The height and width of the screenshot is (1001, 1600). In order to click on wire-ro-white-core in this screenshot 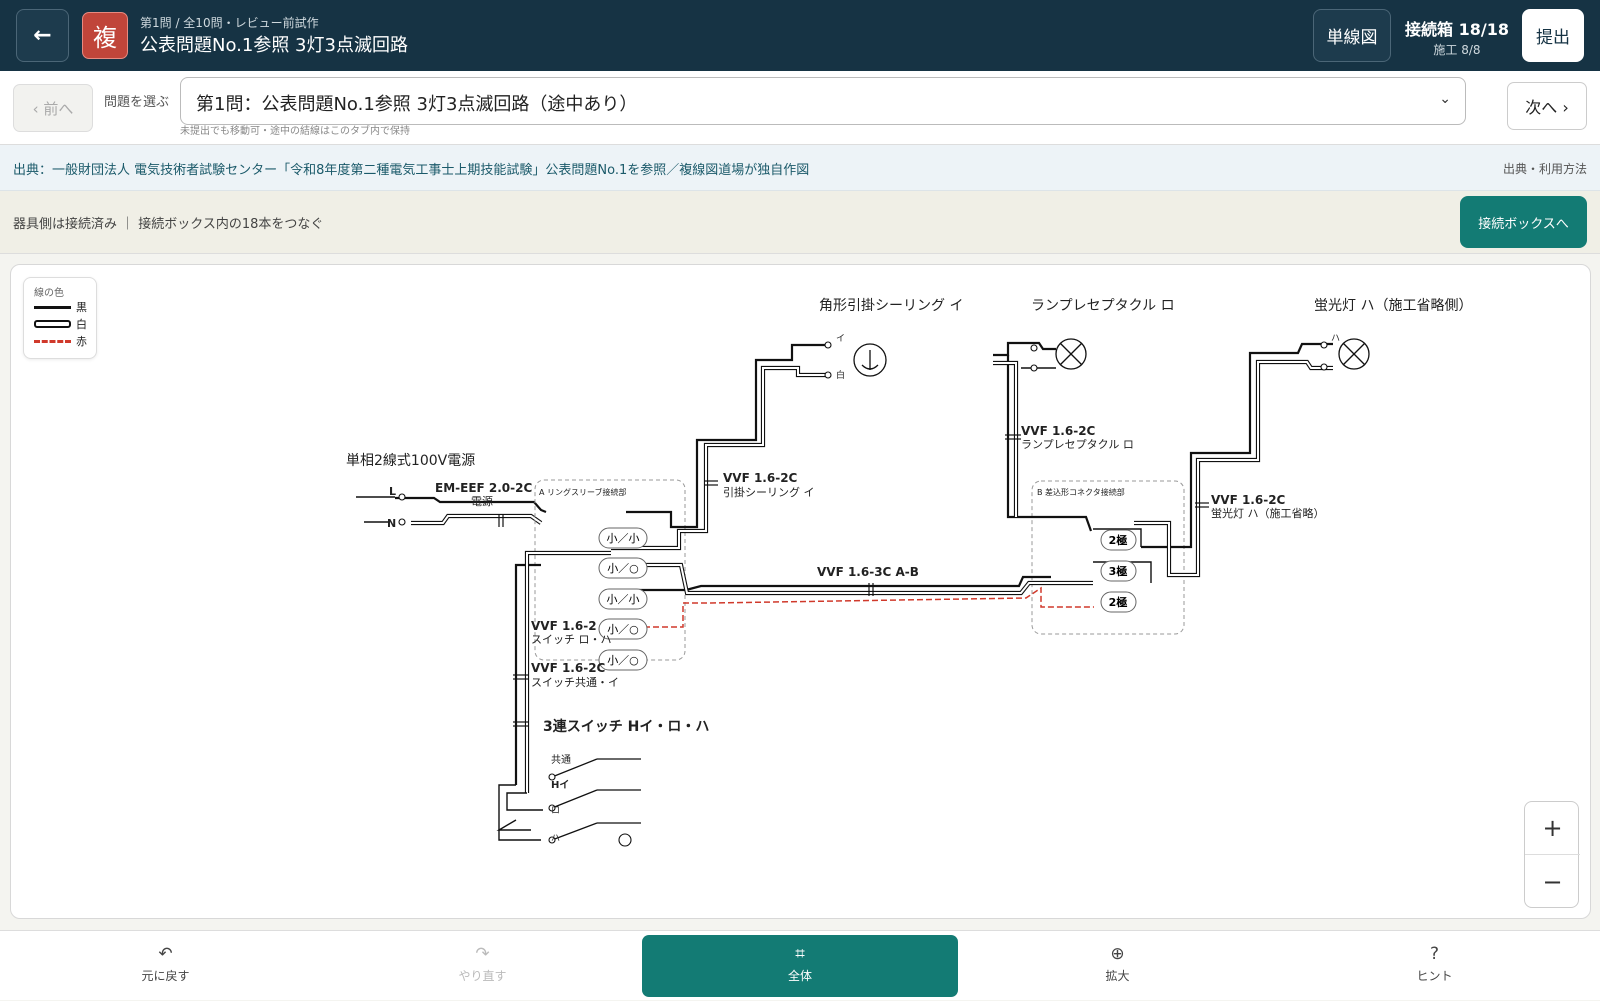, I will do `click(1005, 439)`.